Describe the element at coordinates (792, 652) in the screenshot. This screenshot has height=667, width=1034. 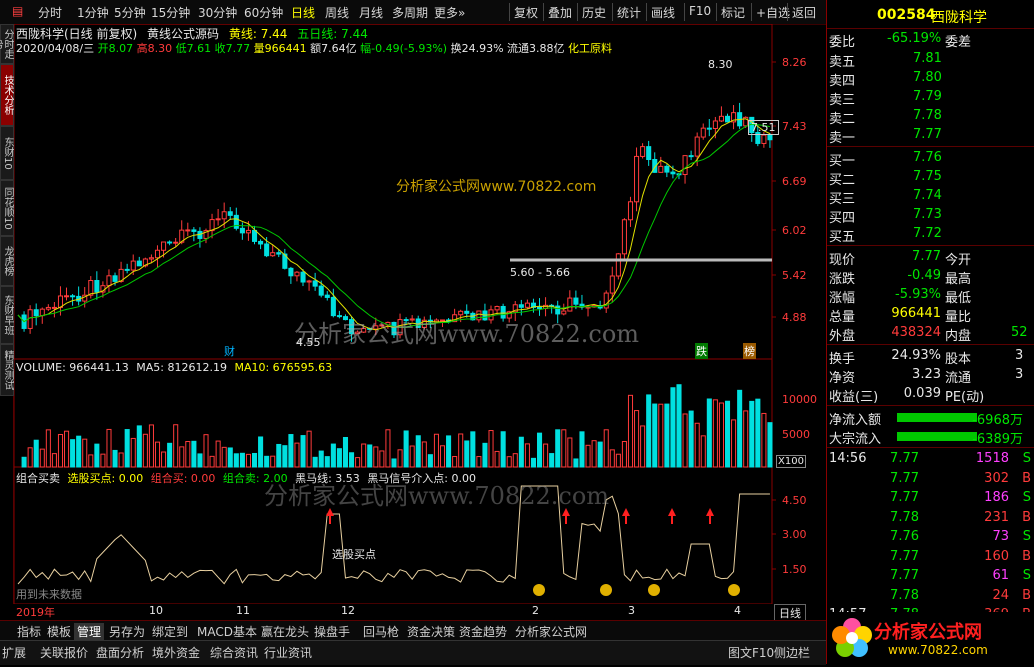
I see `sidebar-toggle: 侧边栏` at that location.